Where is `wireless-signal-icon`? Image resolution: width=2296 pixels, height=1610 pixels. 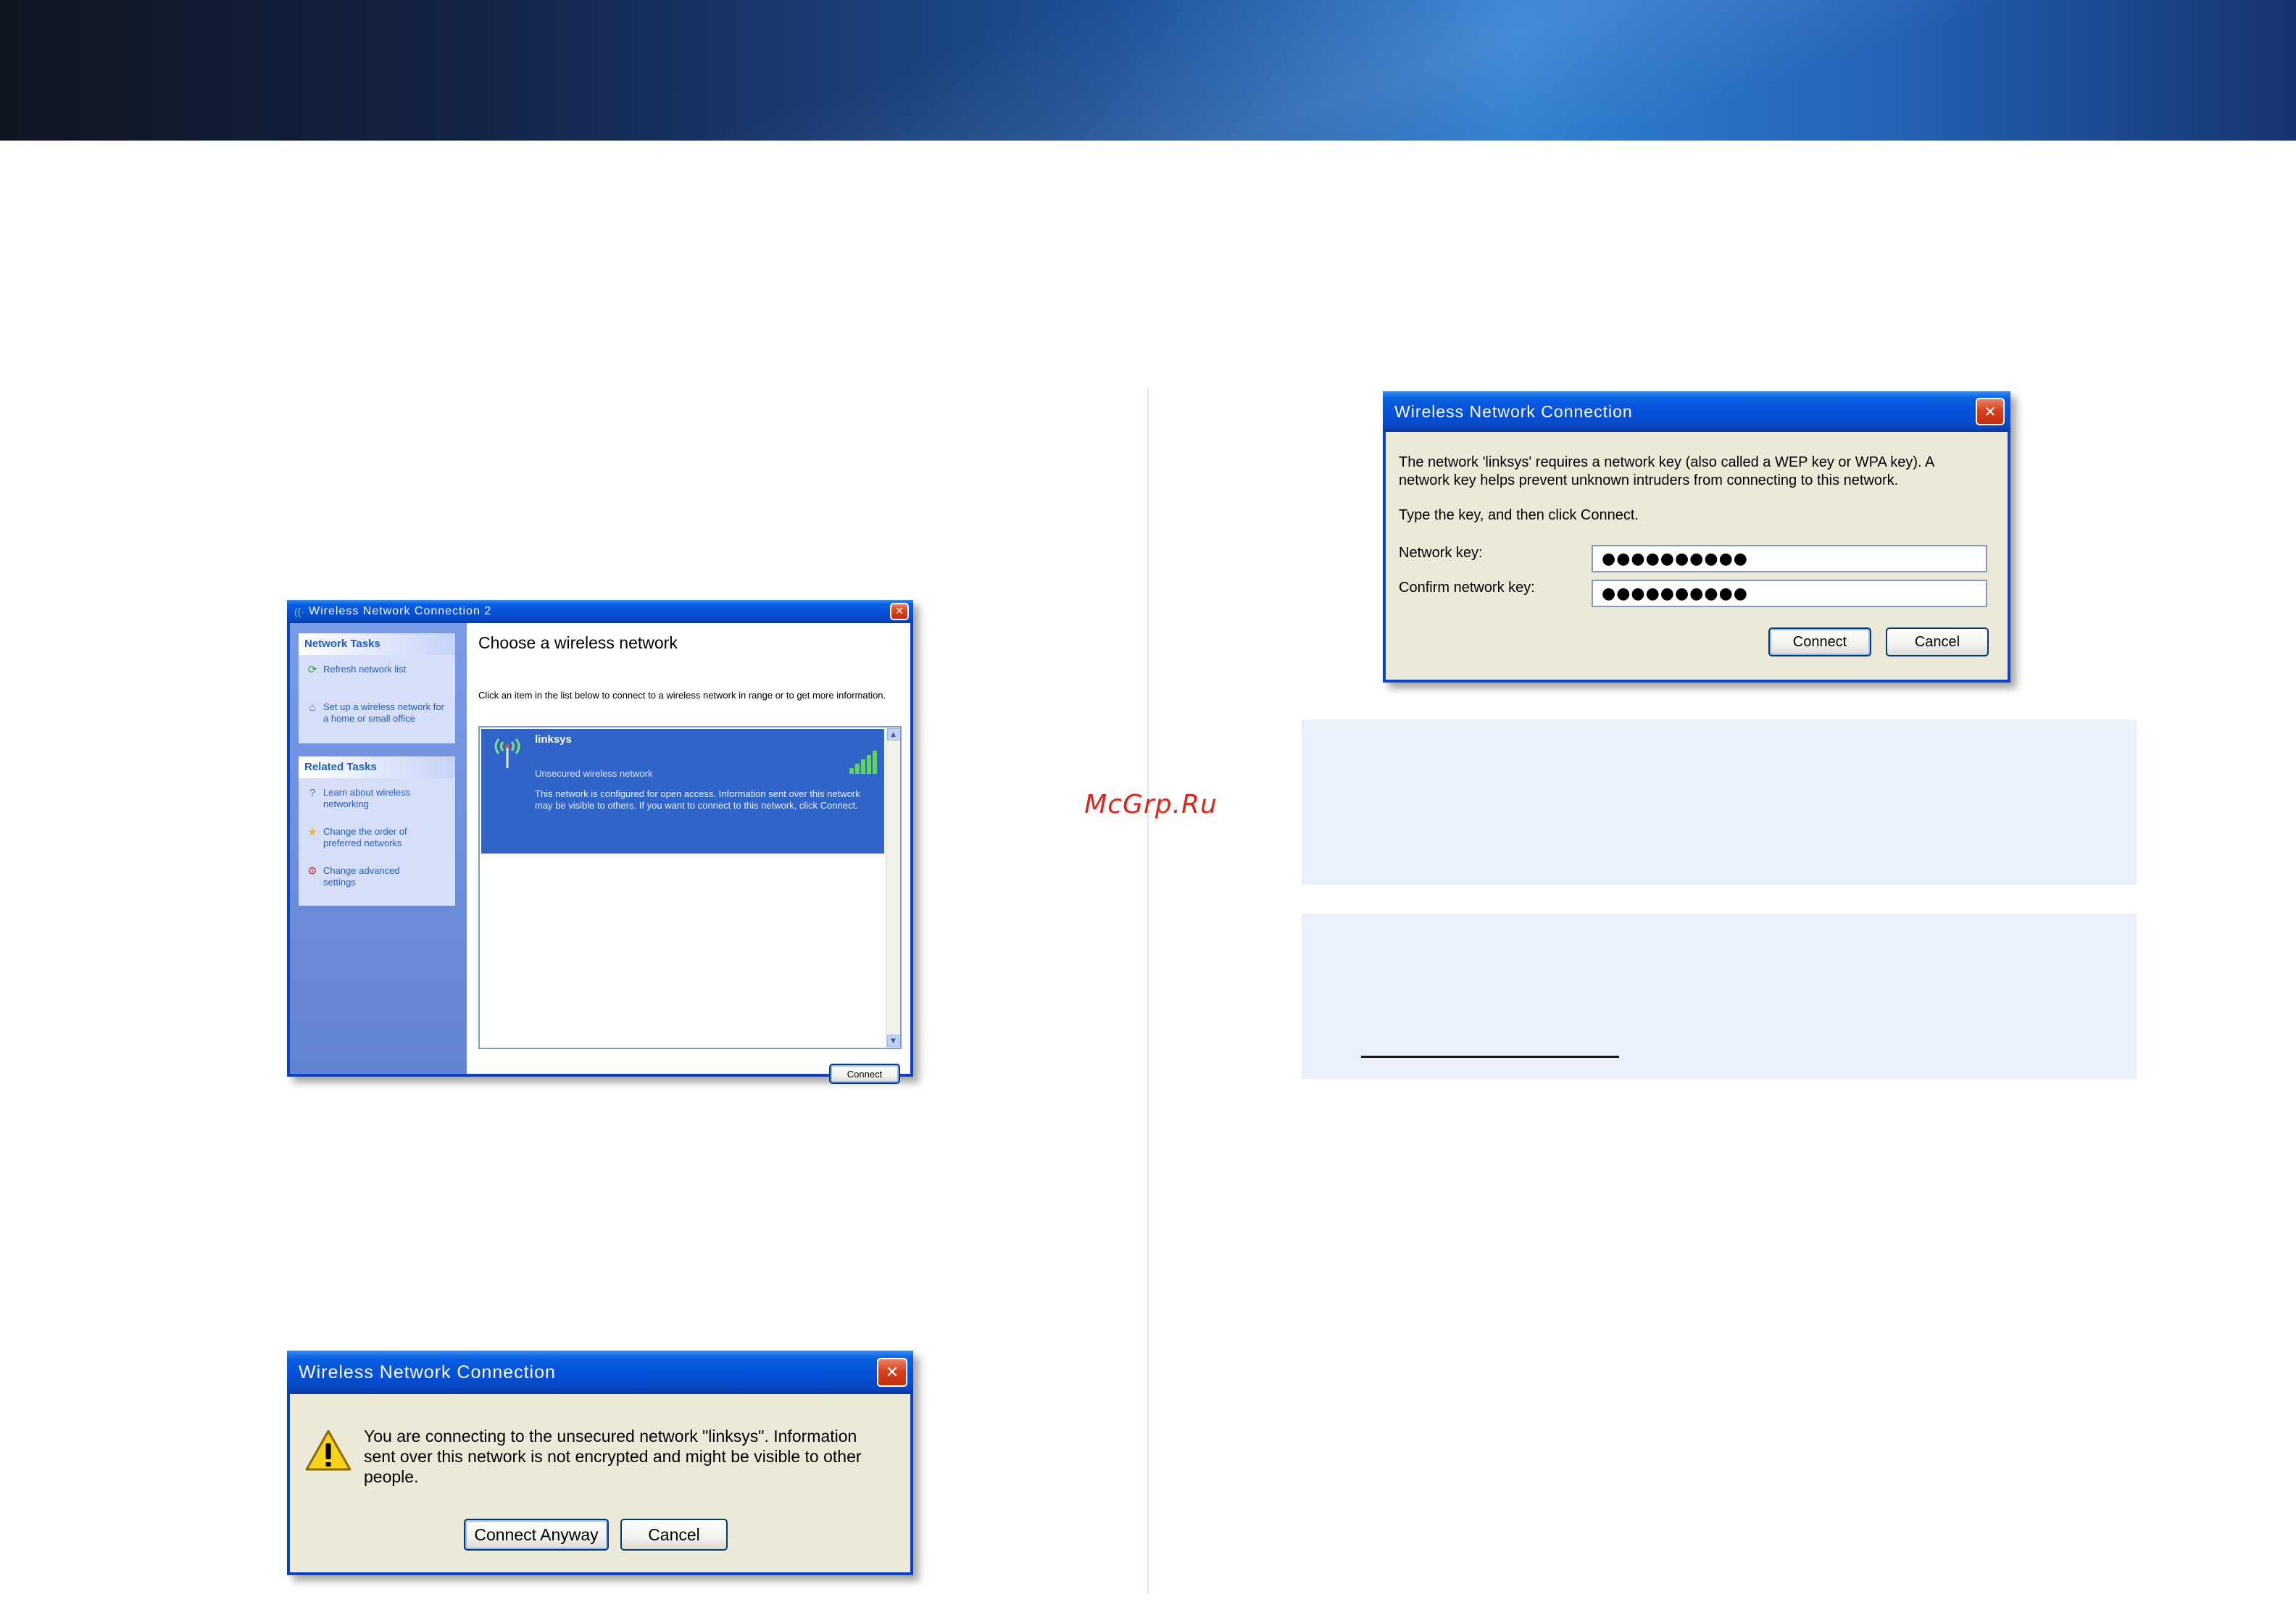 wireless-signal-icon is located at coordinates (507, 753).